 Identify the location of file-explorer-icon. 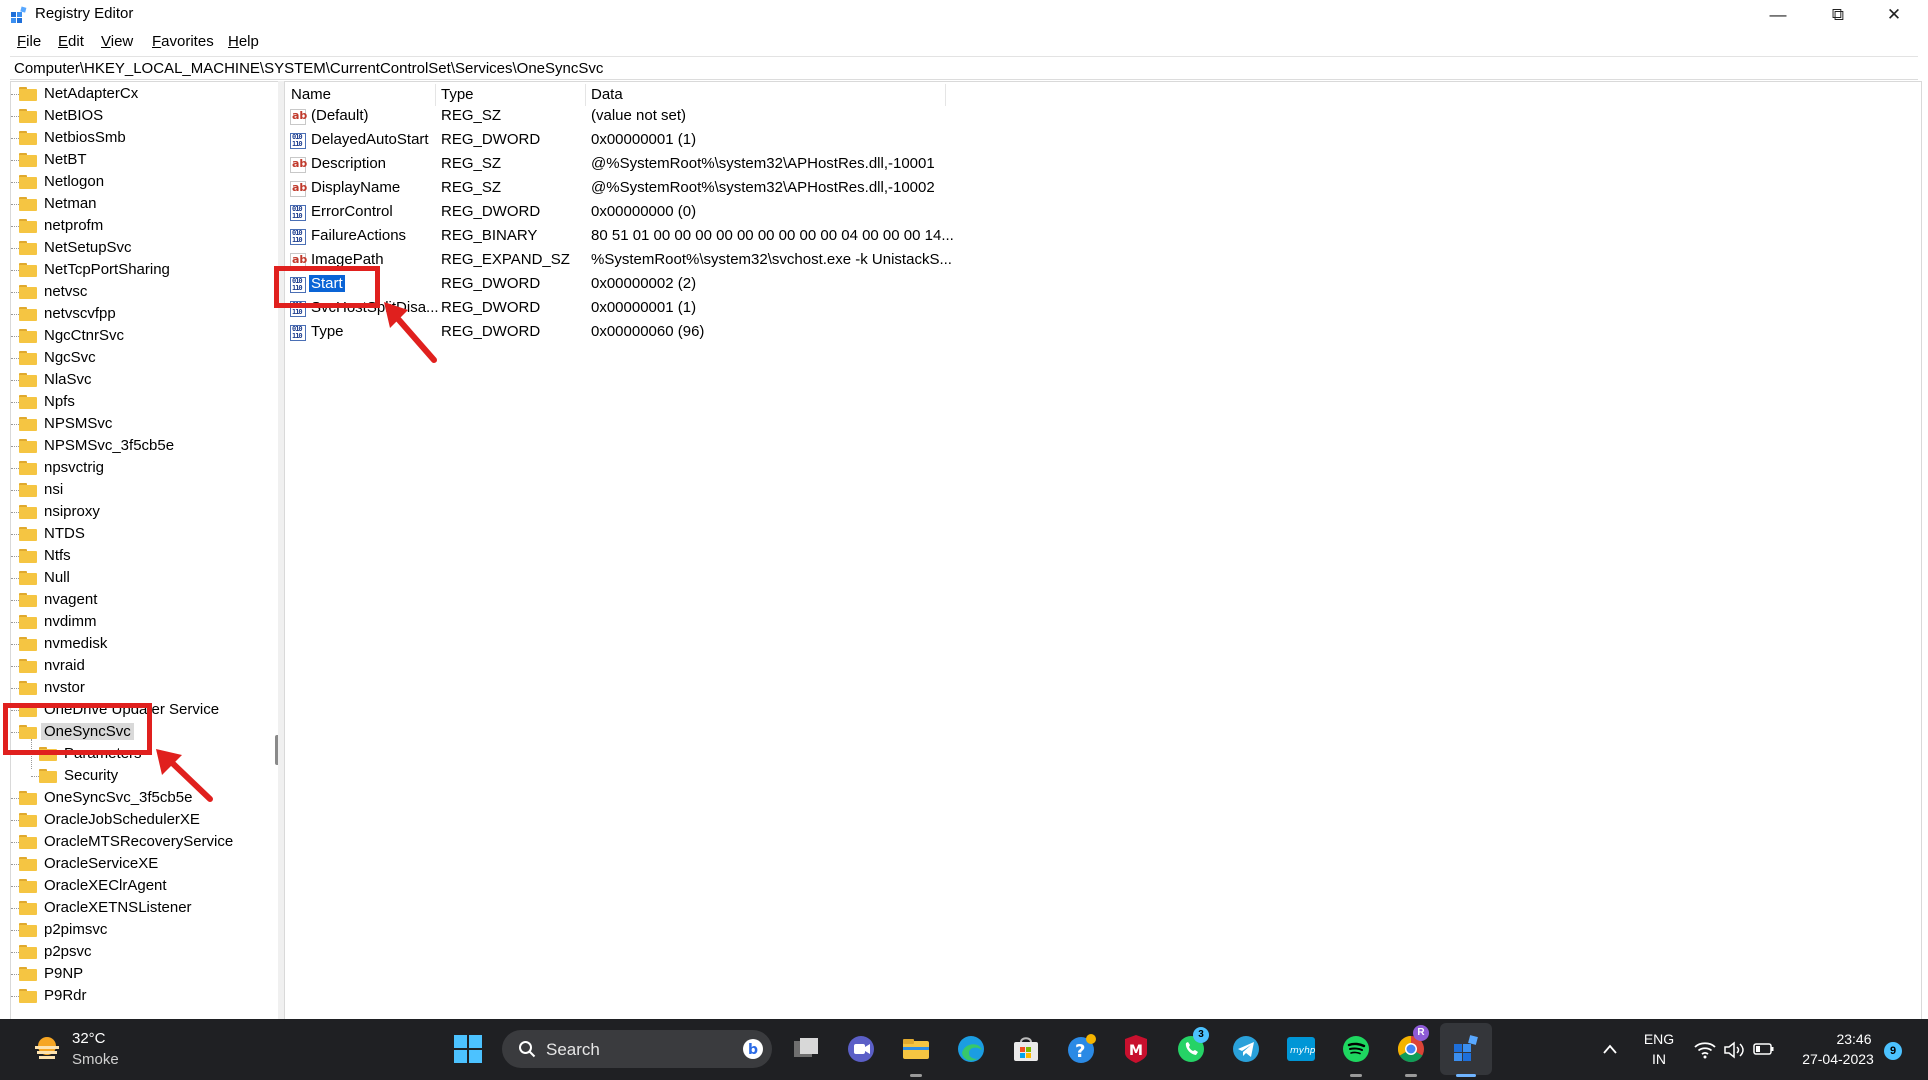
(916, 1049).